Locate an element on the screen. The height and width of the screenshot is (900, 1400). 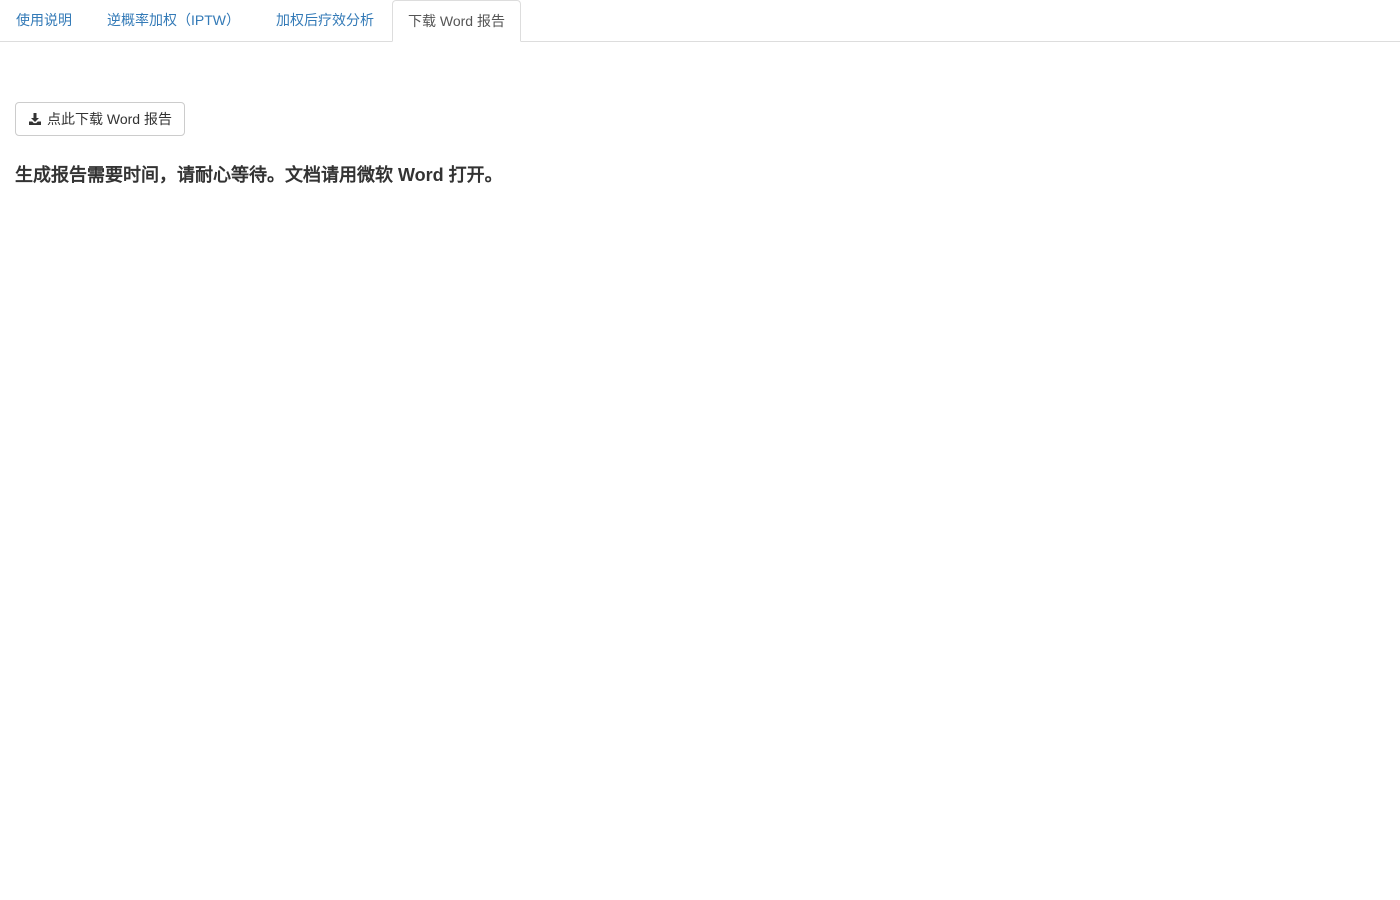
tab-download-report: 下载 Word 报告 is located at coordinates (456, 21).